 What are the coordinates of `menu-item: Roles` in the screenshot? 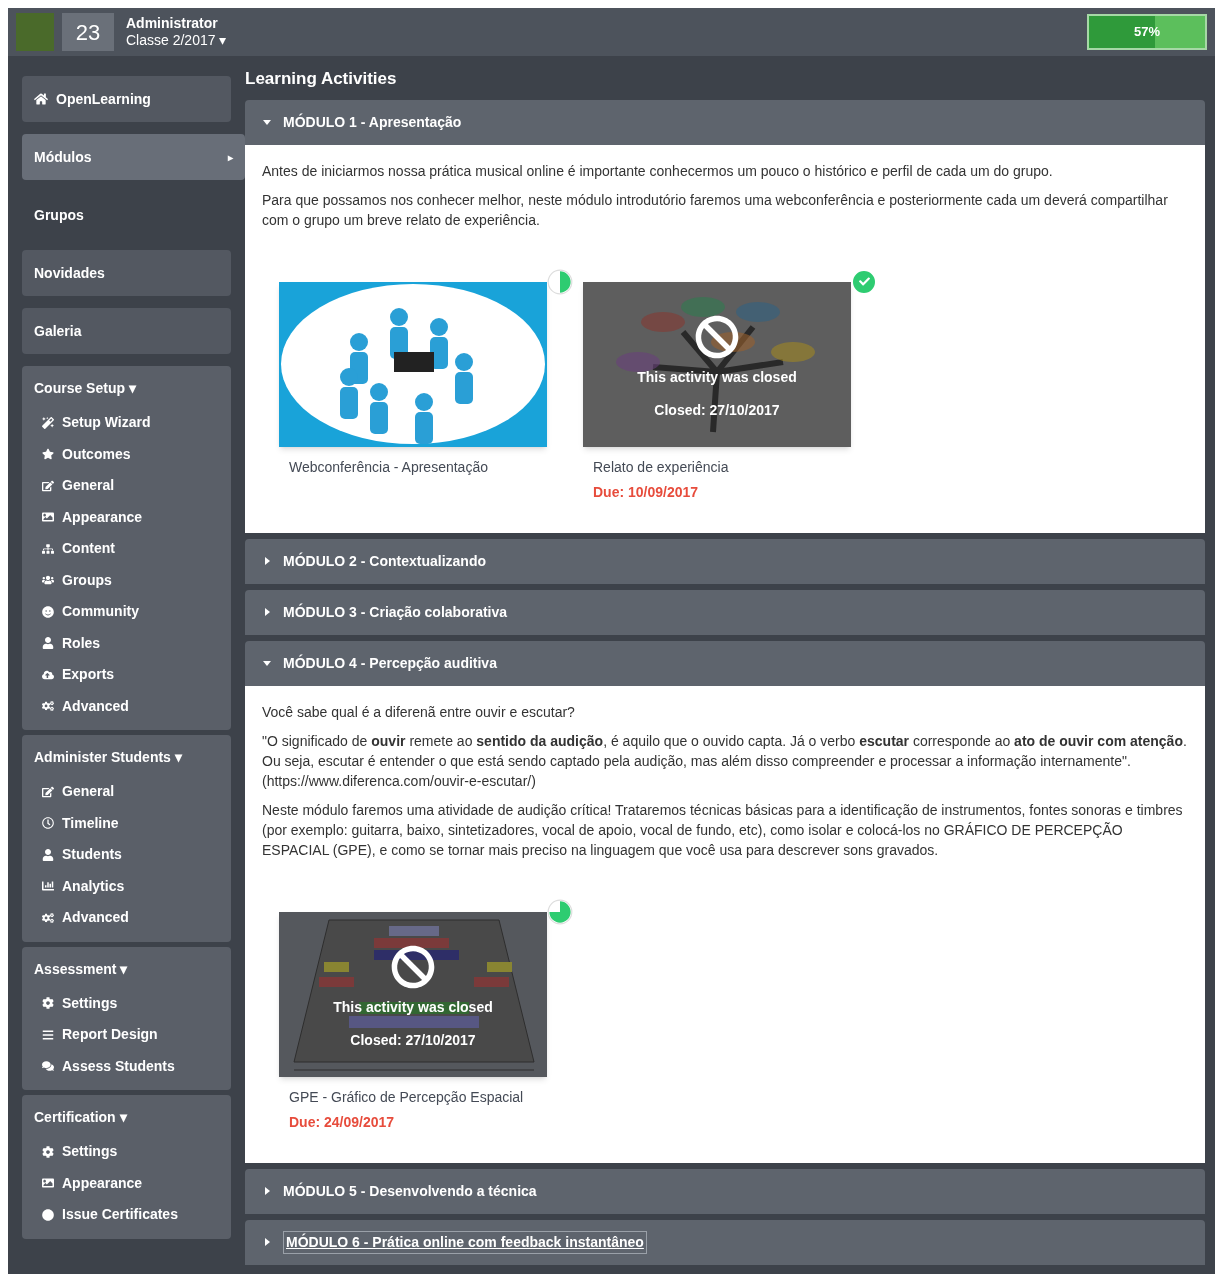 It's located at (126, 643).